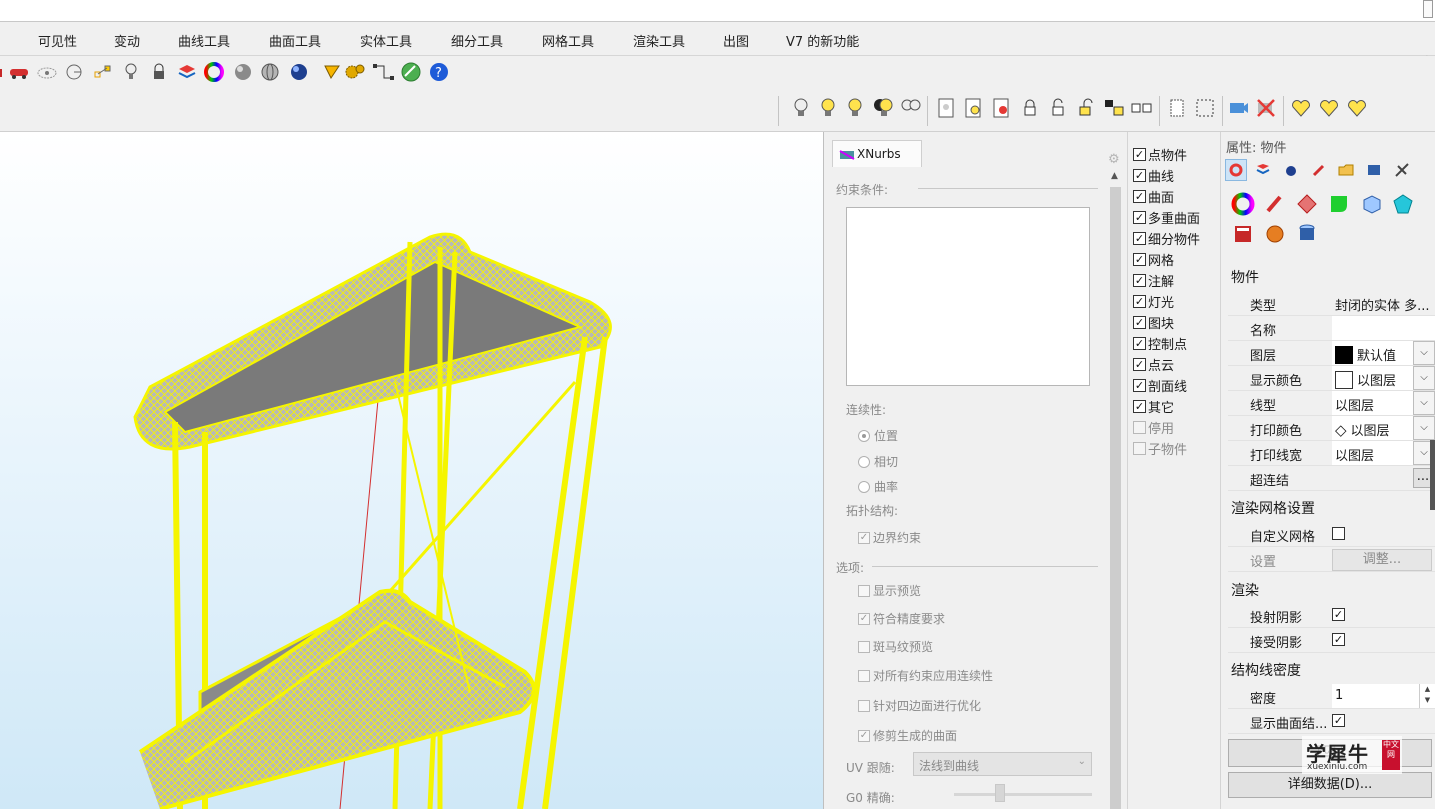 This screenshot has width=1435, height=809. I want to click on tab-render-tools: 渲染工具, so click(659, 40).